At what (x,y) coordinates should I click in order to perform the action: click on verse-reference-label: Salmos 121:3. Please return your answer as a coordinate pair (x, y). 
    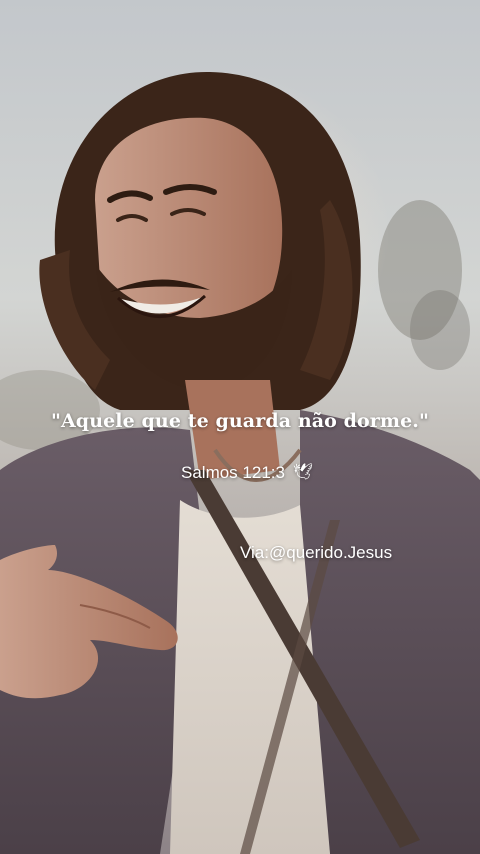
    Looking at the image, I should click on (233, 472).